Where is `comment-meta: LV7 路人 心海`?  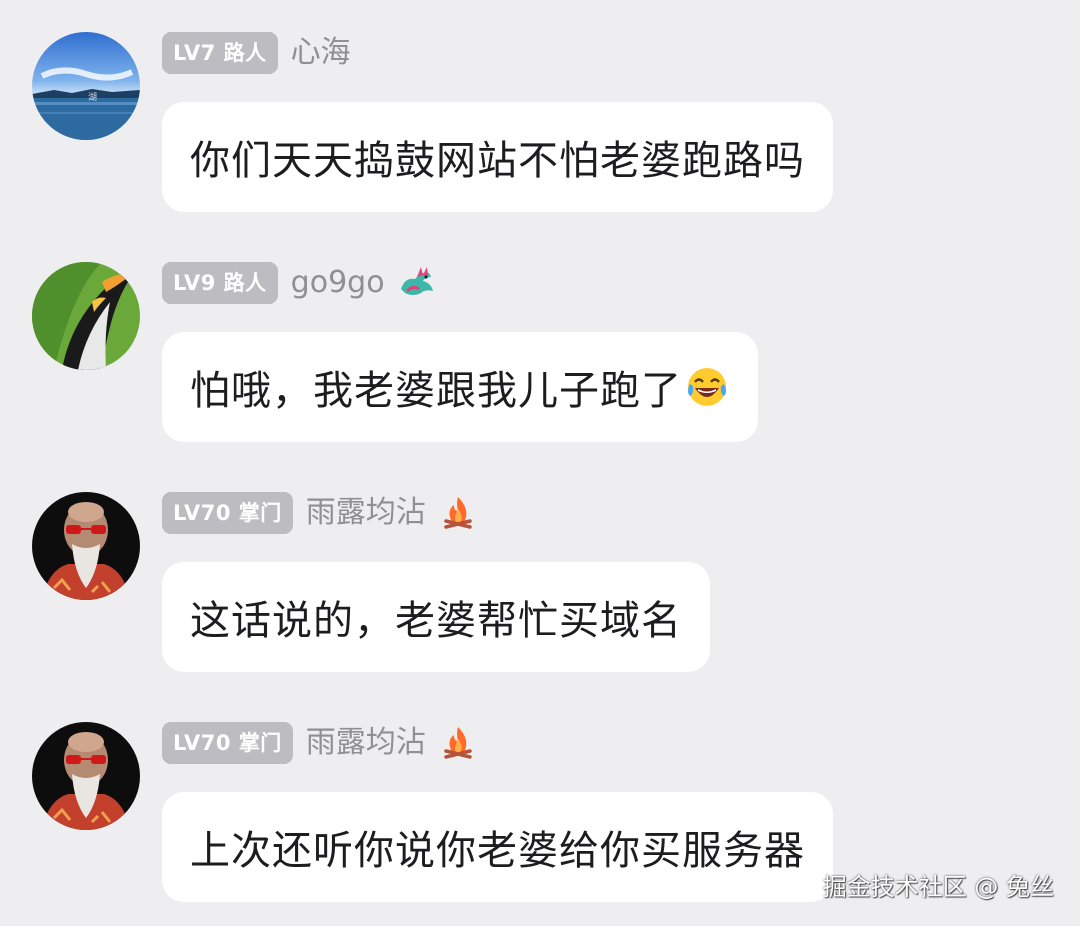 comment-meta: LV7 路人 心海 is located at coordinates (256, 53).